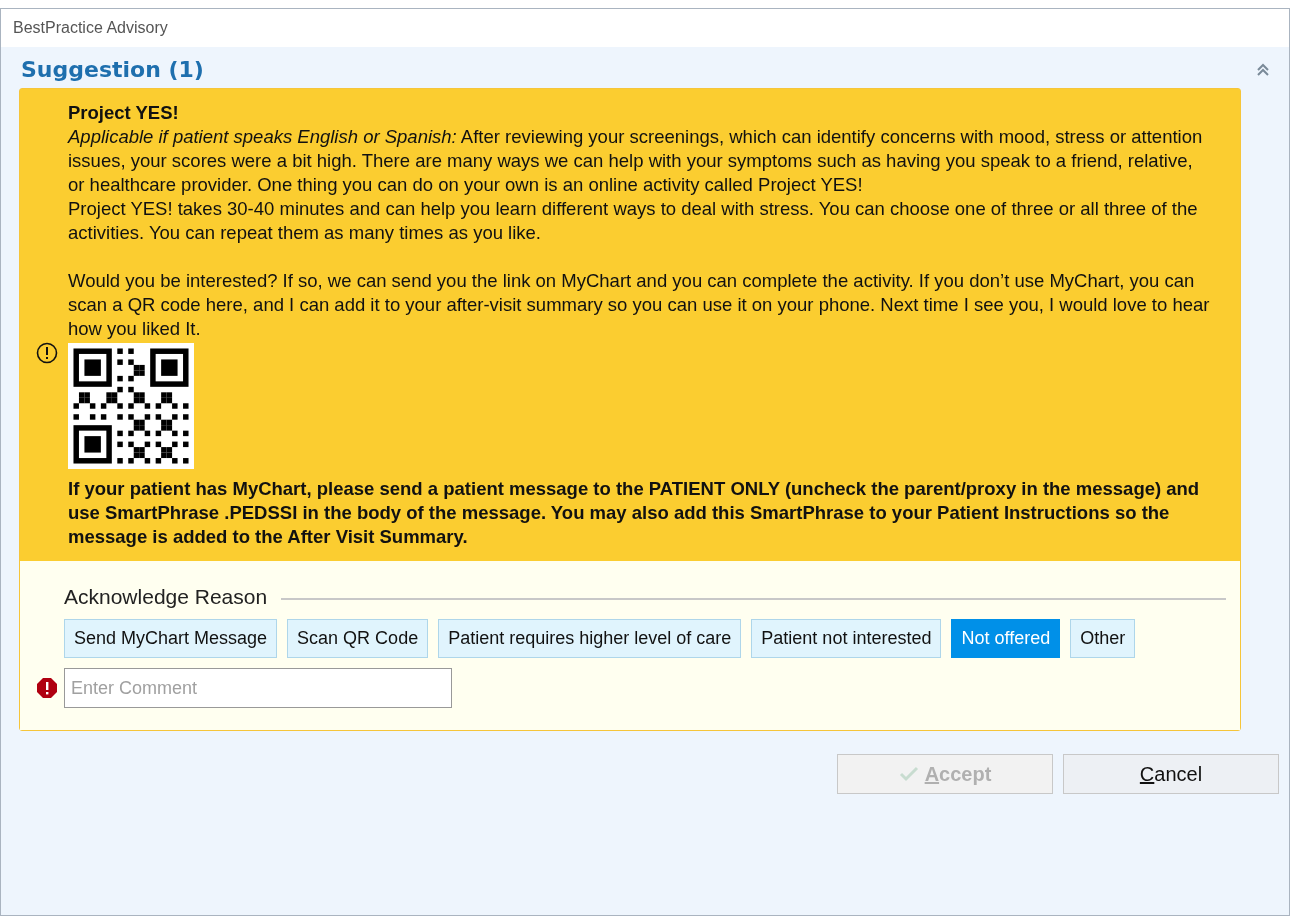  Describe the element at coordinates (47, 353) in the screenshot. I see `warning-icon` at that location.